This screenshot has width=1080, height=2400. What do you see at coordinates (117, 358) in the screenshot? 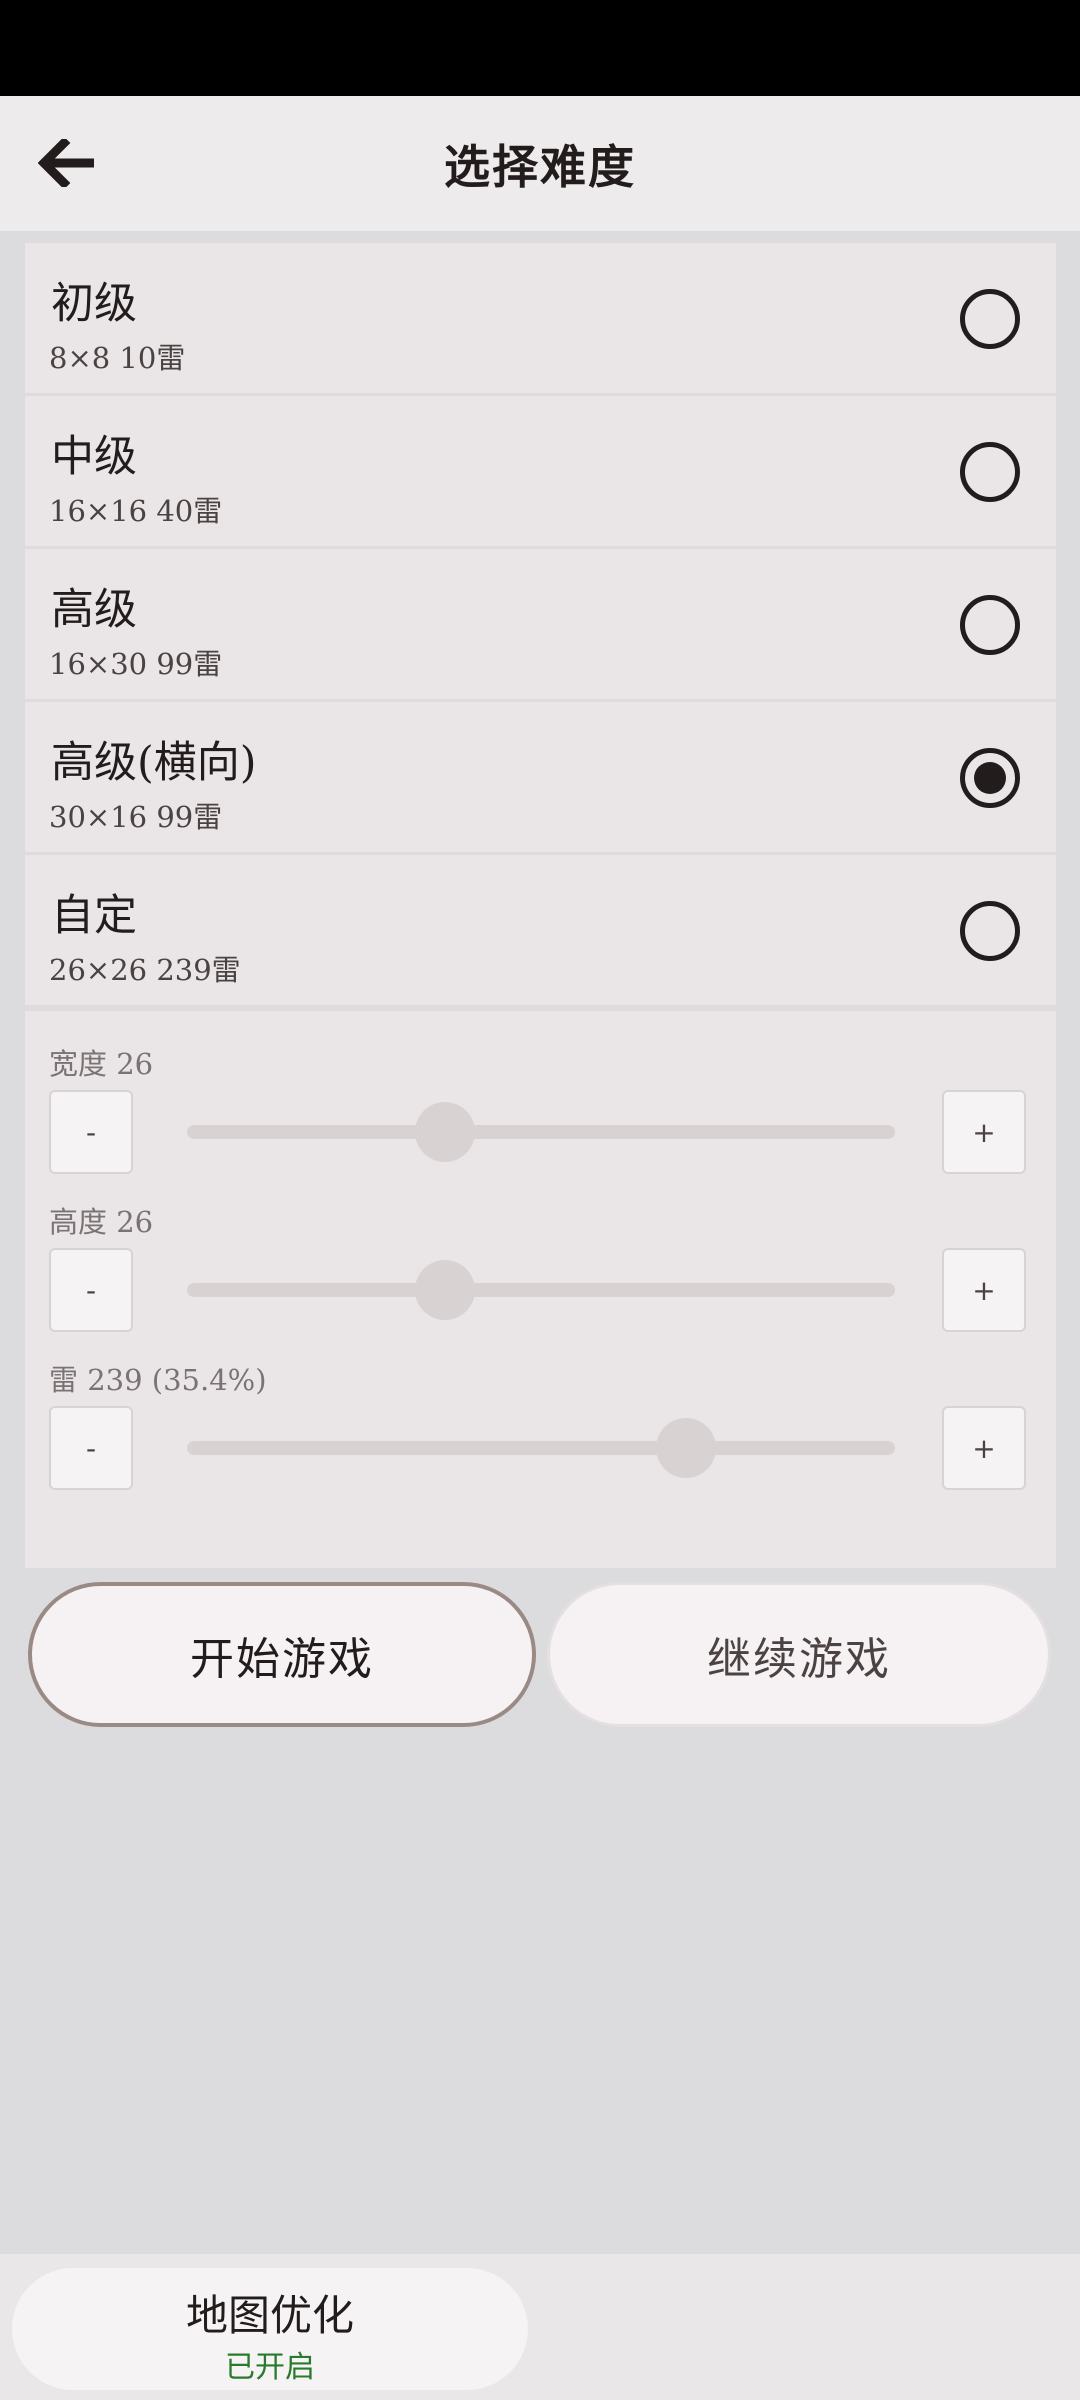
I see `option-detail: 8×8 10雷` at bounding box center [117, 358].